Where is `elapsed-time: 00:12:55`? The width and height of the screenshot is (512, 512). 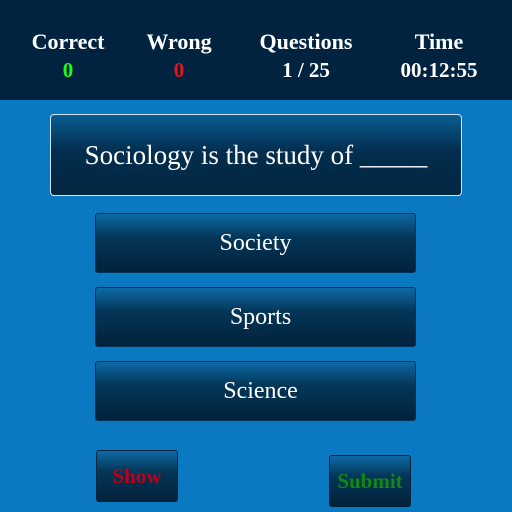
elapsed-time: 00:12:55 is located at coordinates (439, 70).